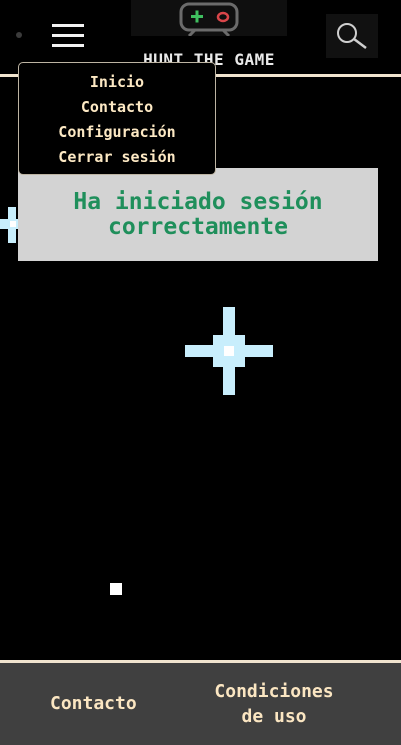 The height and width of the screenshot is (745, 401). I want to click on menu-item-inicio: Inicio, so click(117, 82).